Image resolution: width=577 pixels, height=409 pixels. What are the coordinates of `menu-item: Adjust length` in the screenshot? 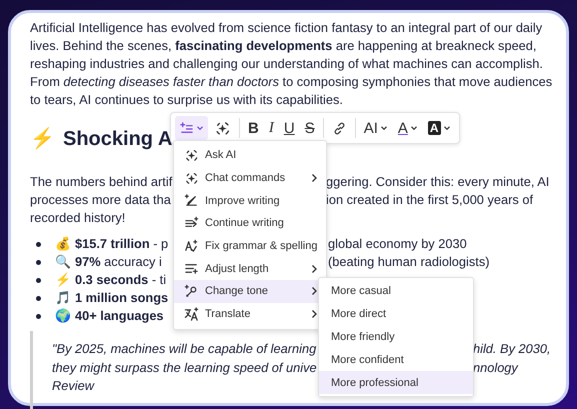 It's located at (250, 268).